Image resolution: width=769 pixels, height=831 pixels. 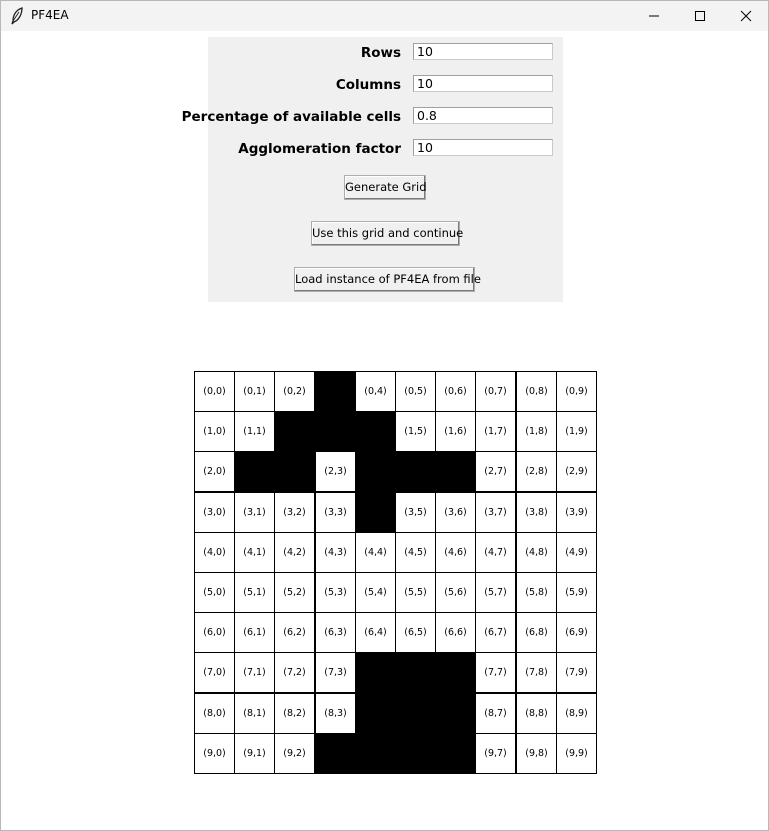 What do you see at coordinates (214, 552) in the screenshot?
I see `grid-cell: (4,0)` at bounding box center [214, 552].